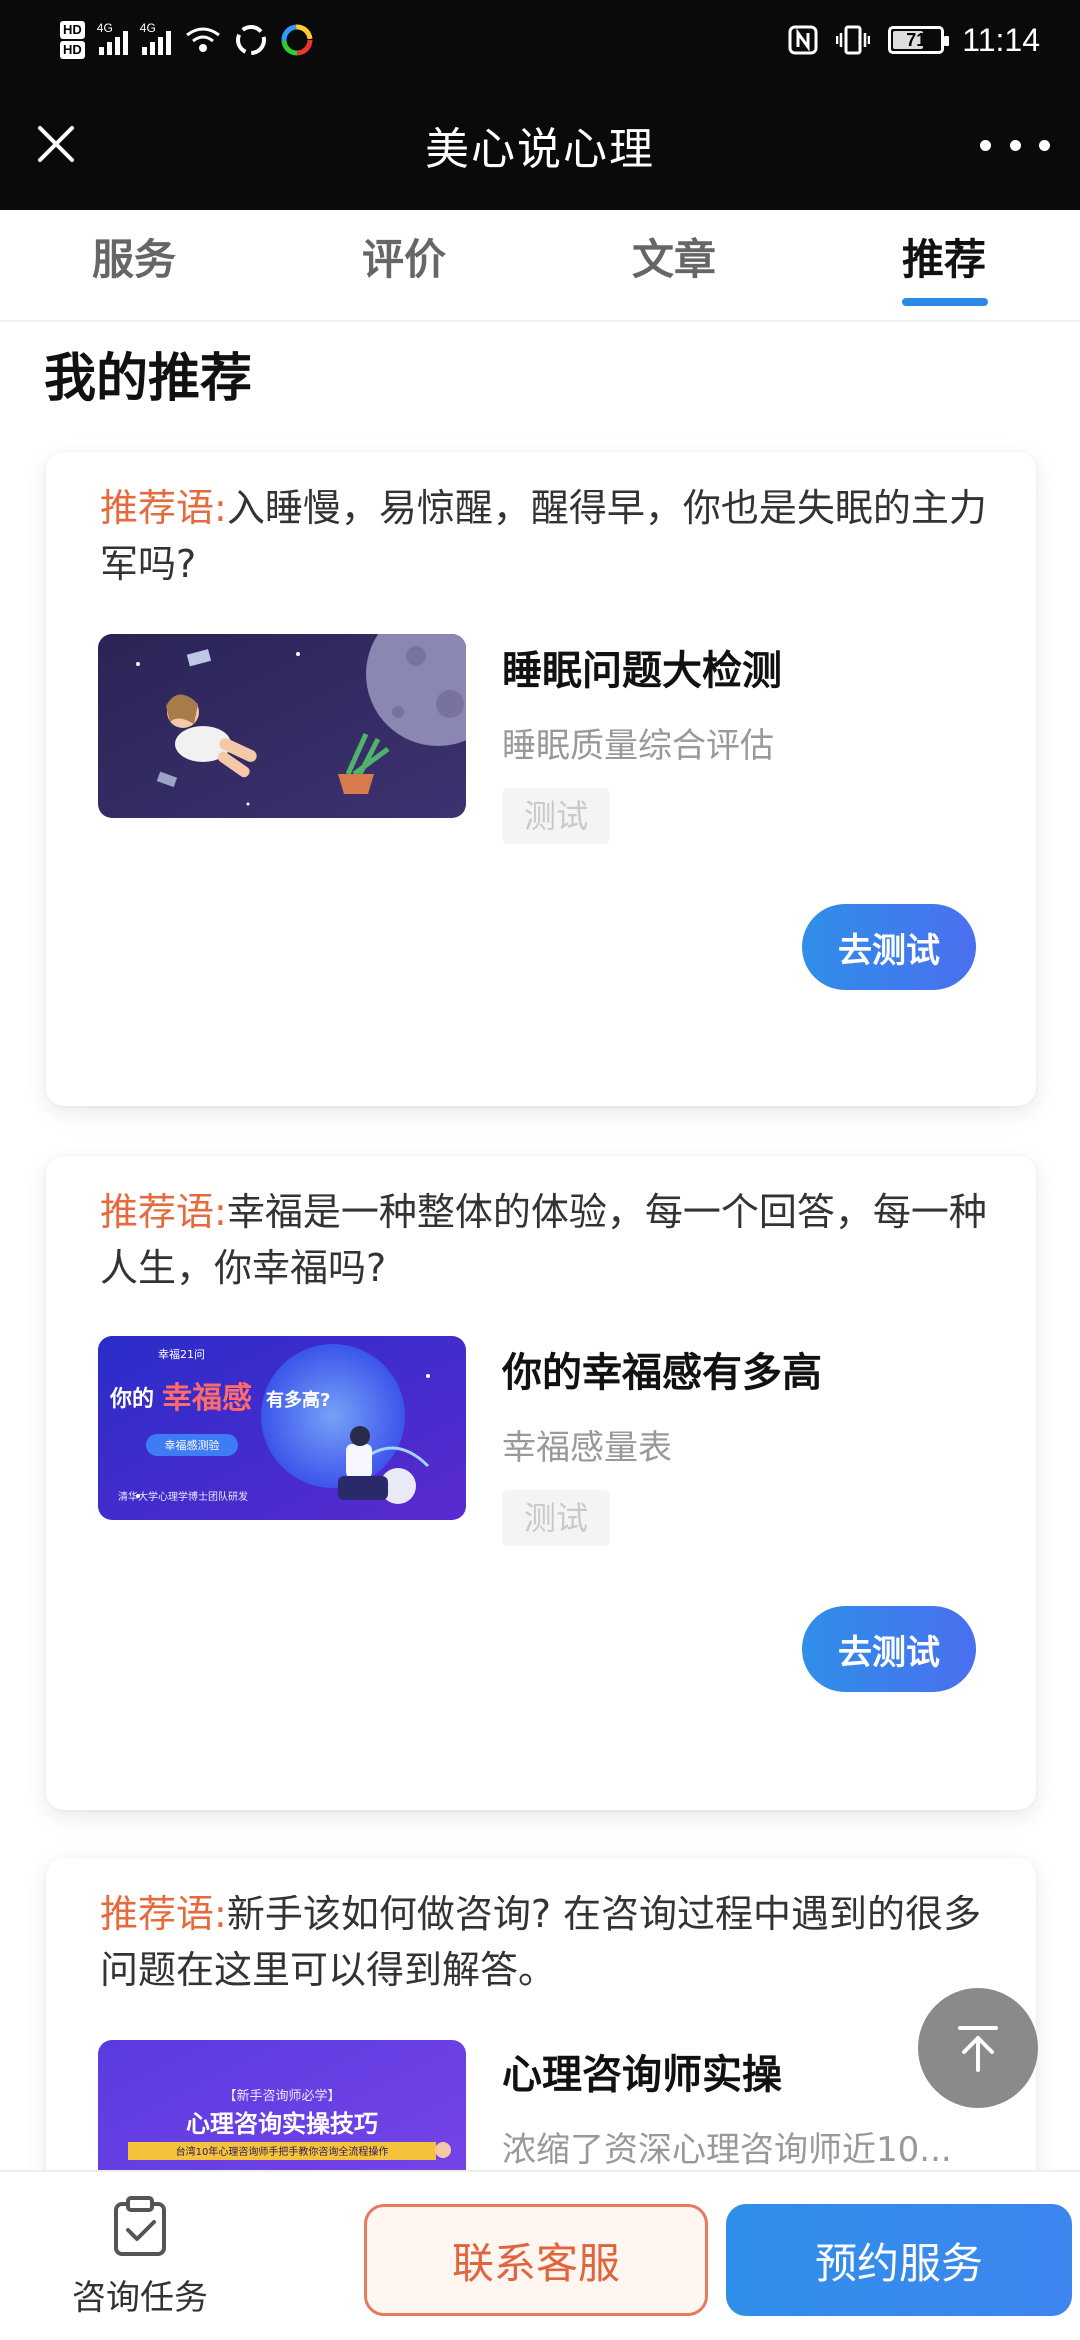  Describe the element at coordinates (250, 40) in the screenshot. I see `sync-icon` at that location.